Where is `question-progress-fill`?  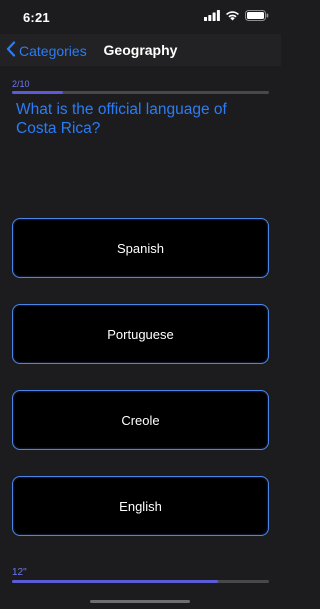
question-progress-fill is located at coordinates (38, 92).